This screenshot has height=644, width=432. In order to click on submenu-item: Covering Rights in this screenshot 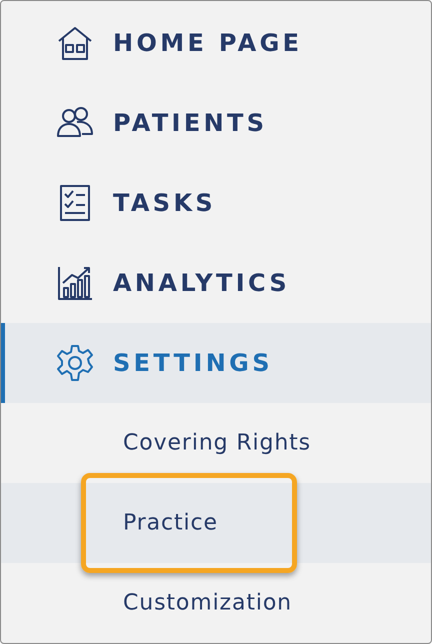, I will do `click(217, 443)`.